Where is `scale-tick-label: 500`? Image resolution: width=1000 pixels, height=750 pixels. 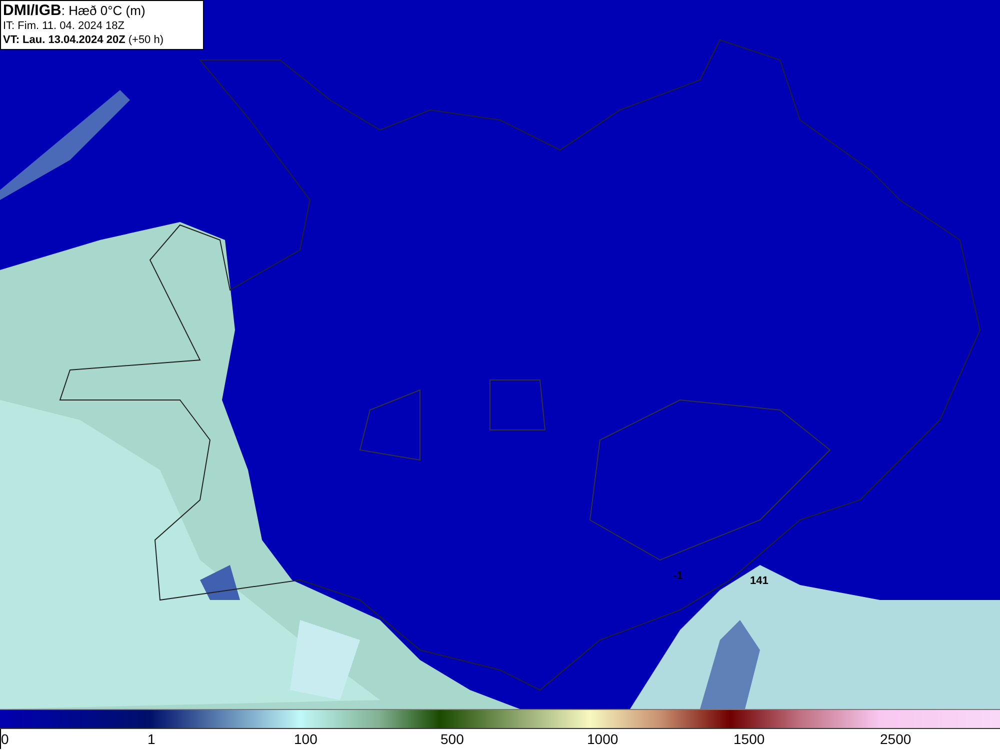 scale-tick-label: 500 is located at coordinates (452, 739).